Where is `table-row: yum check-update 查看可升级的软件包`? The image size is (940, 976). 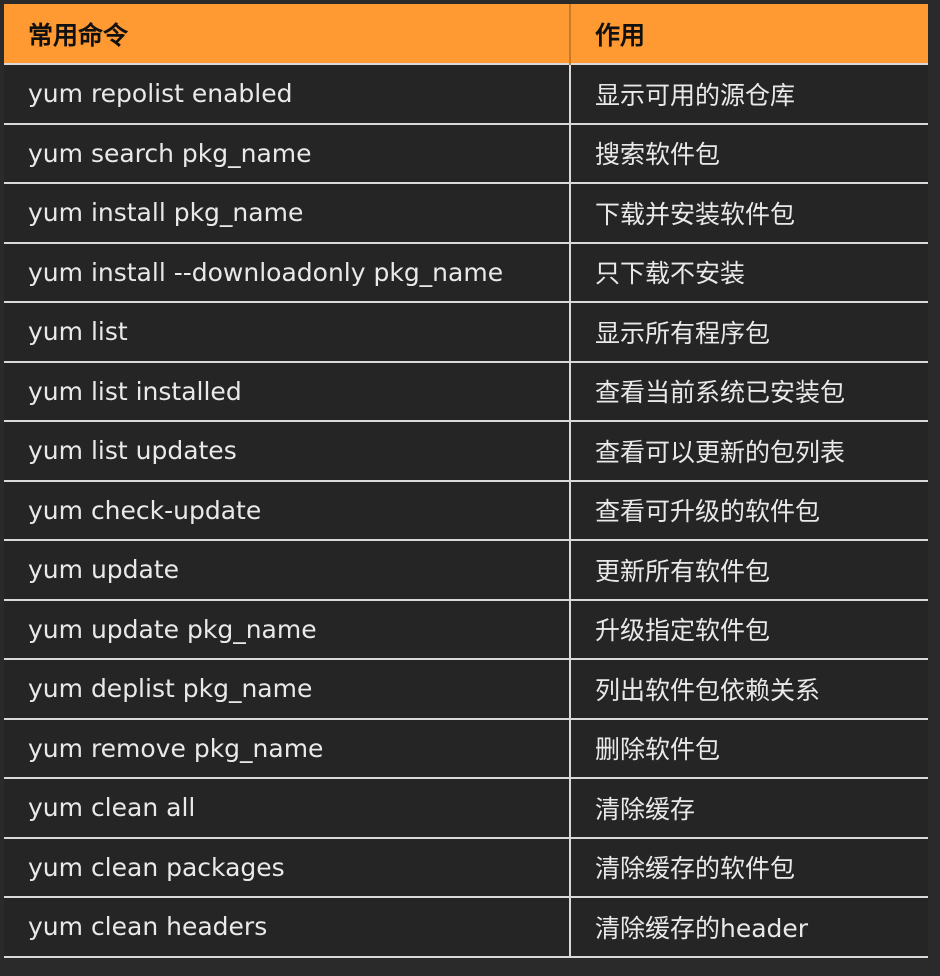 table-row: yum check-update 查看可升级的软件包 is located at coordinates (466, 509).